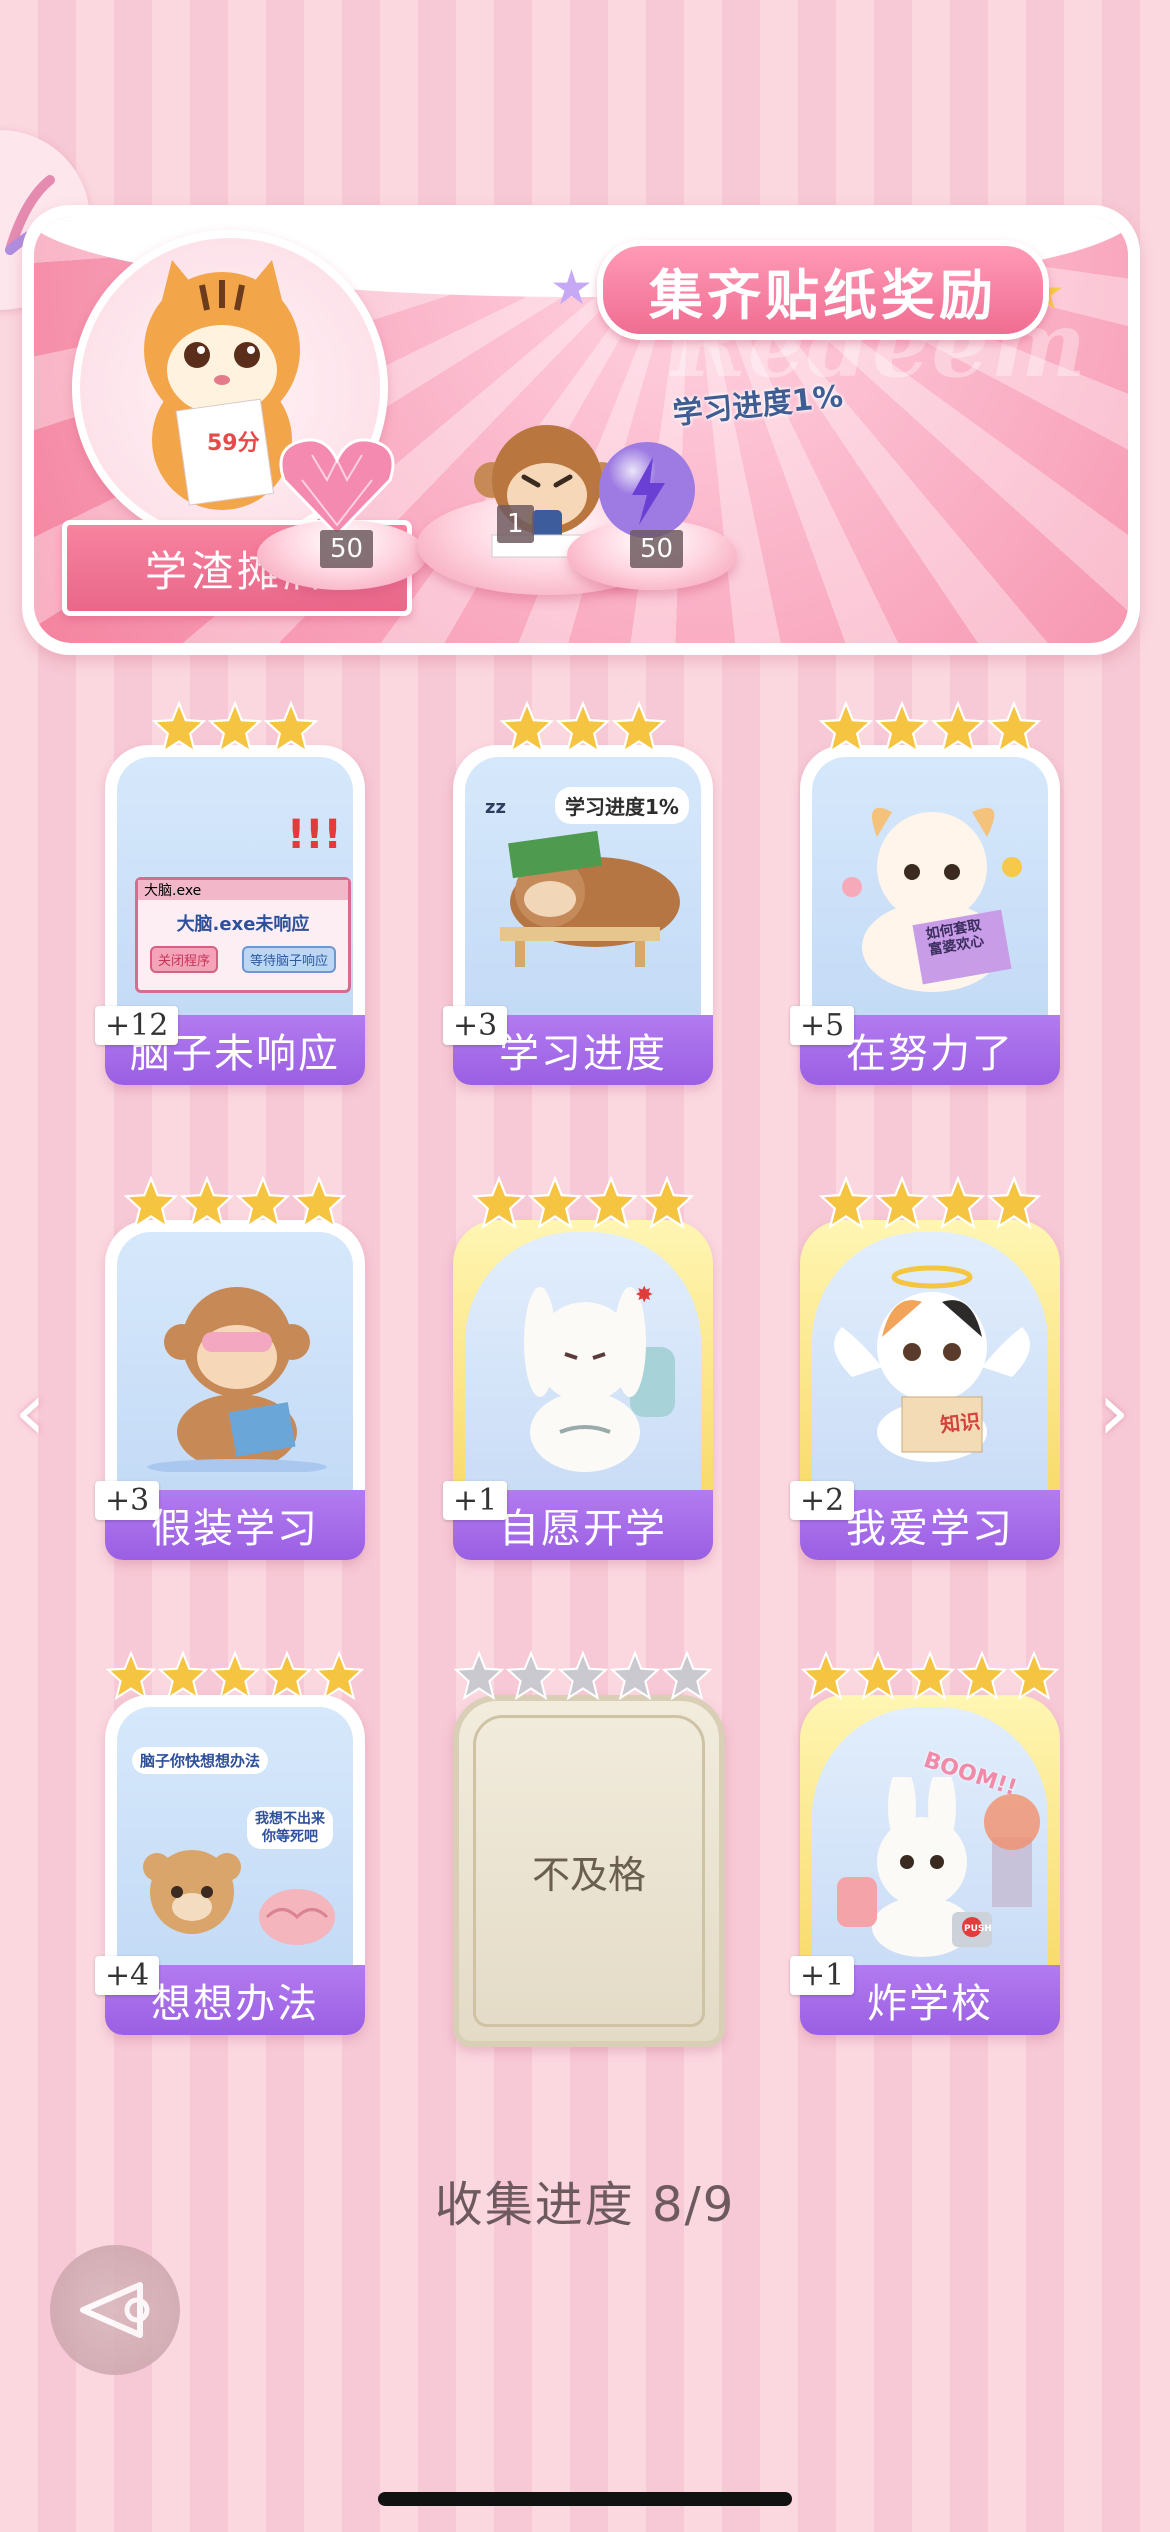 Image resolution: width=1170 pixels, height=2532 pixels. I want to click on prev-page-button: ‹, so click(30, 1411).